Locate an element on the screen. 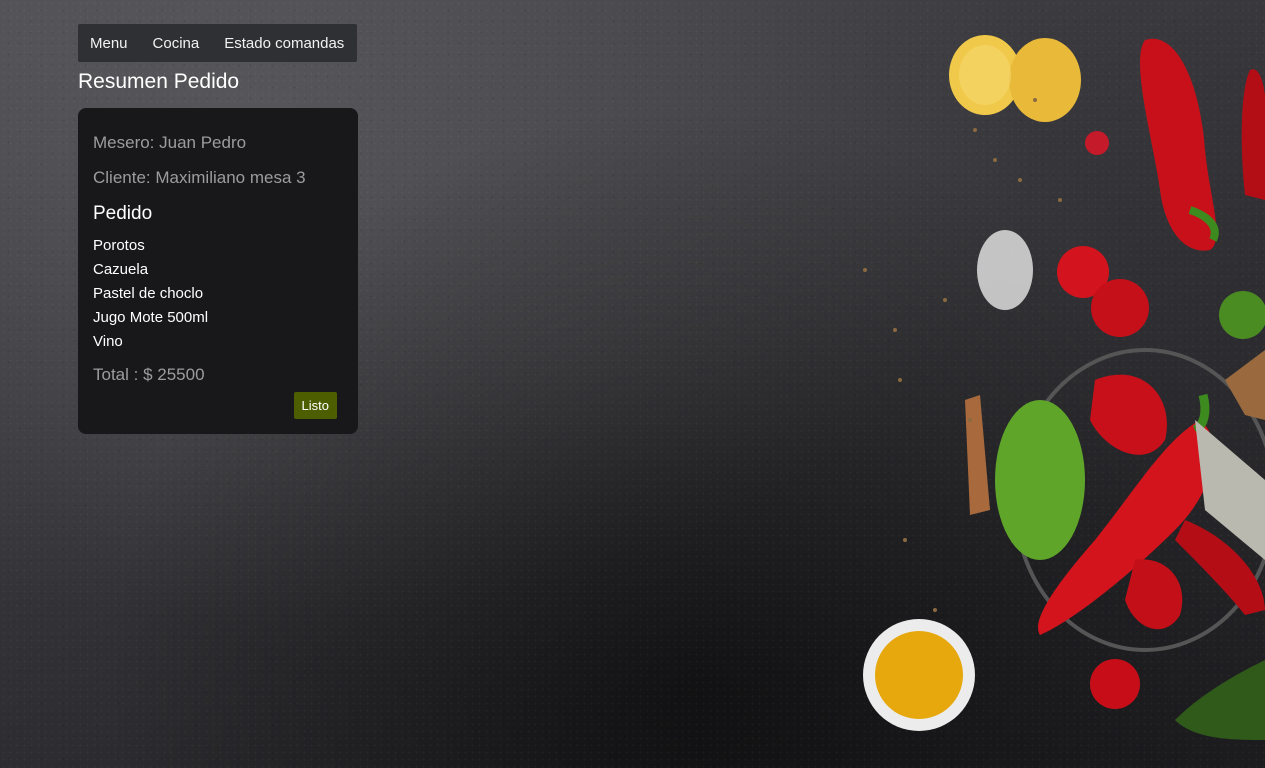 The height and width of the screenshot is (768, 1265). order-heading: Pedido is located at coordinates (123, 213).